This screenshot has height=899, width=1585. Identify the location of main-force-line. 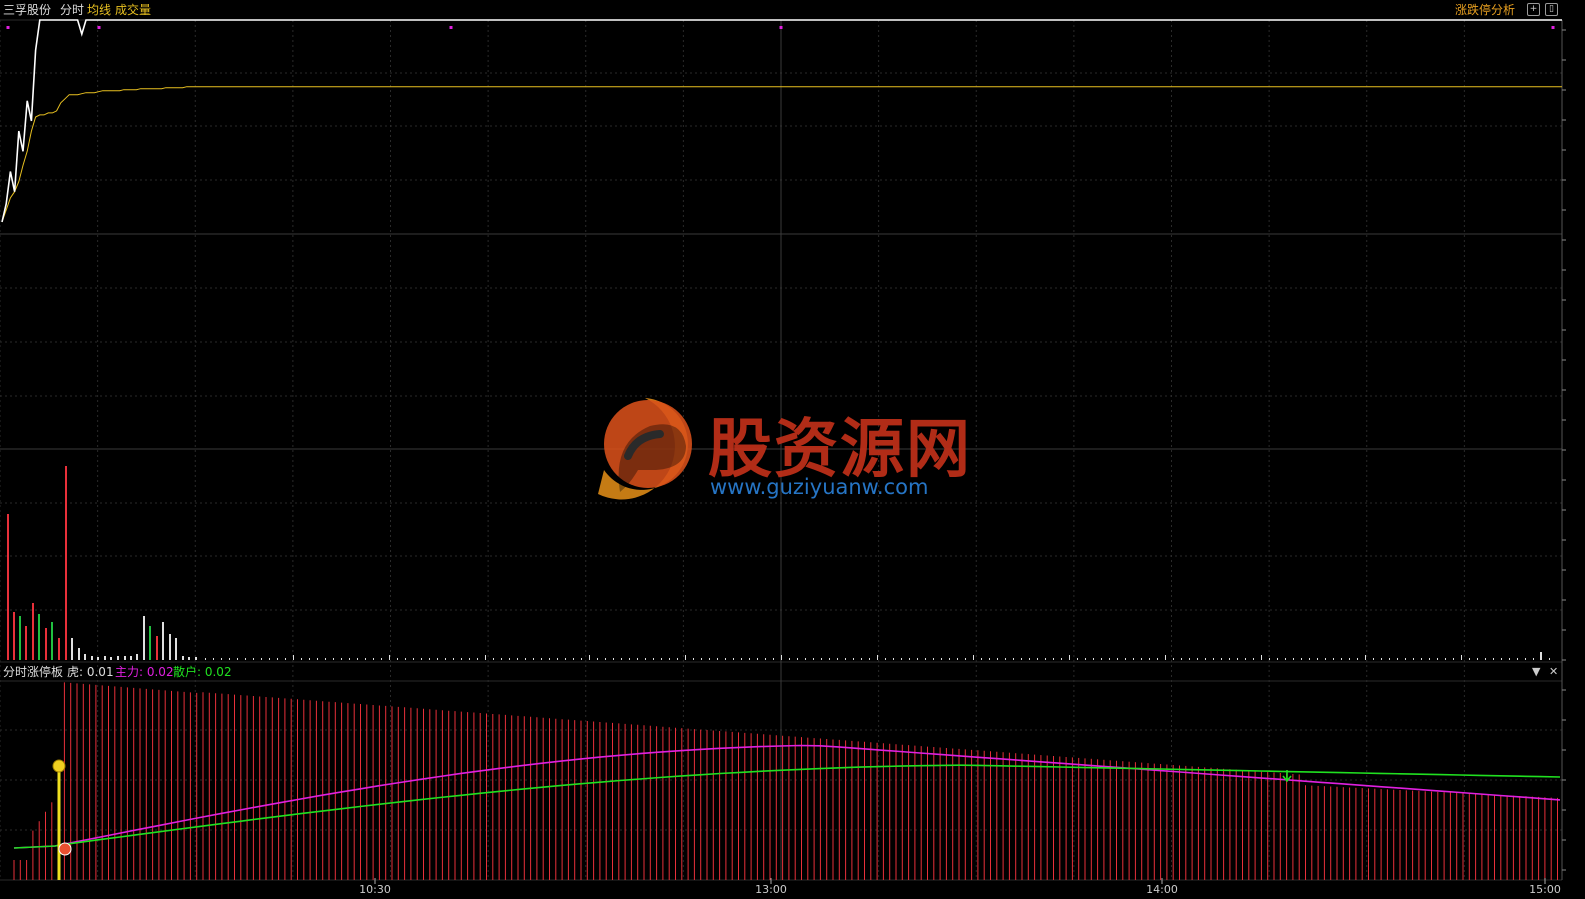
(787, 796).